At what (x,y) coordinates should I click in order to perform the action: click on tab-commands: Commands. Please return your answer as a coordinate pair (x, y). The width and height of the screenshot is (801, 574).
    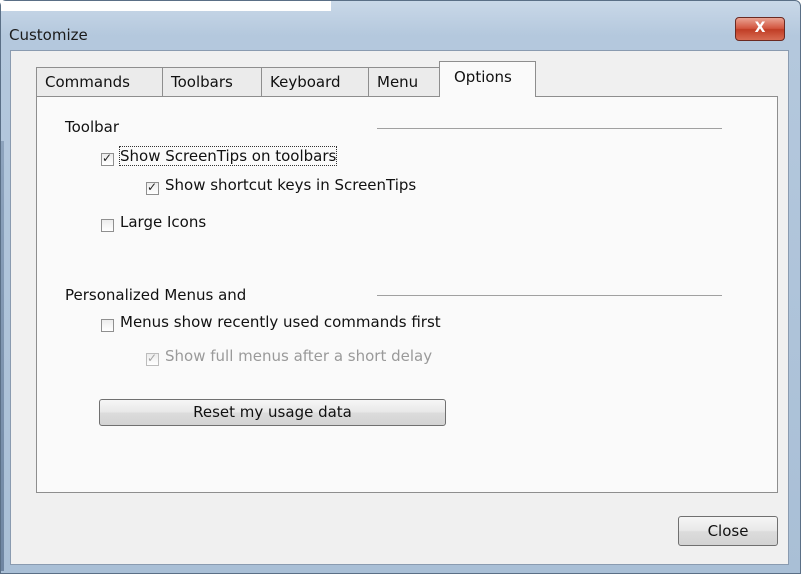
    Looking at the image, I should click on (99, 81).